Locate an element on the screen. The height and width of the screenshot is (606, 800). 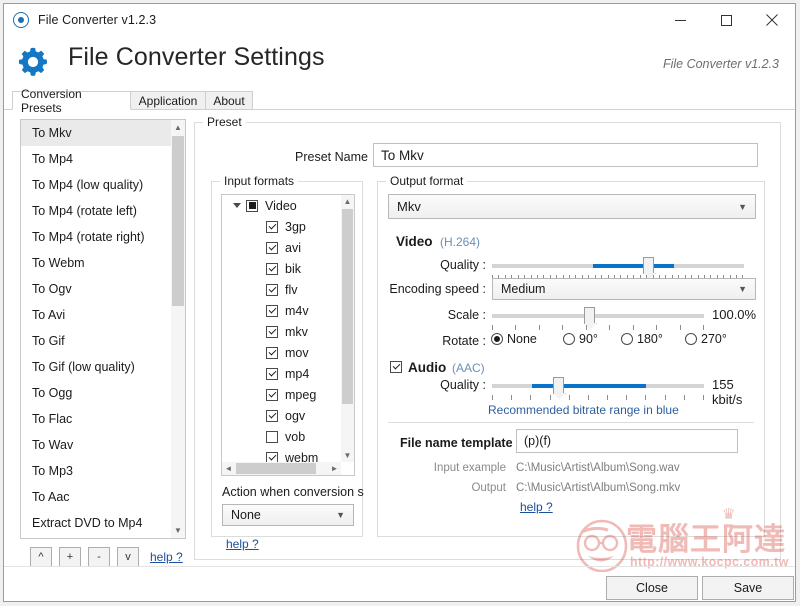
tree-item-mkv: mkv is located at coordinates (288, 331).